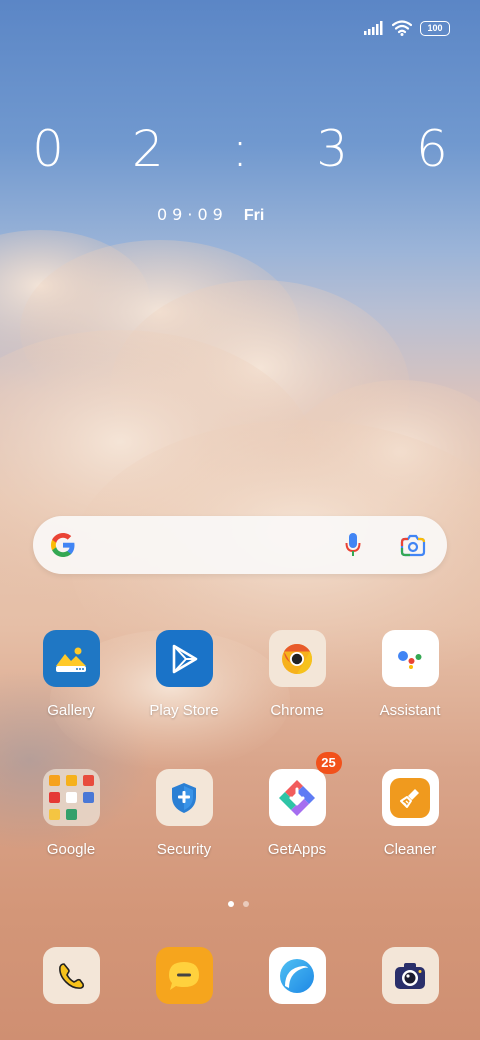 The image size is (480, 1040). Describe the element at coordinates (353, 545) in the screenshot. I see `microphone-icon` at that location.